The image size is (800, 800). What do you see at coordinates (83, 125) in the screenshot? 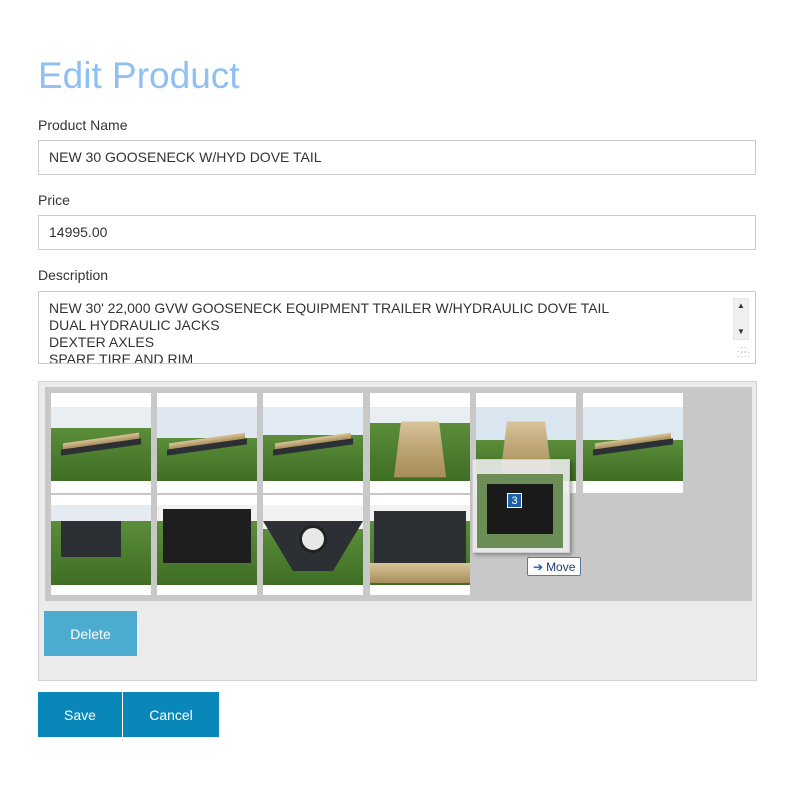
I see `product-name-label: Product Name` at bounding box center [83, 125].